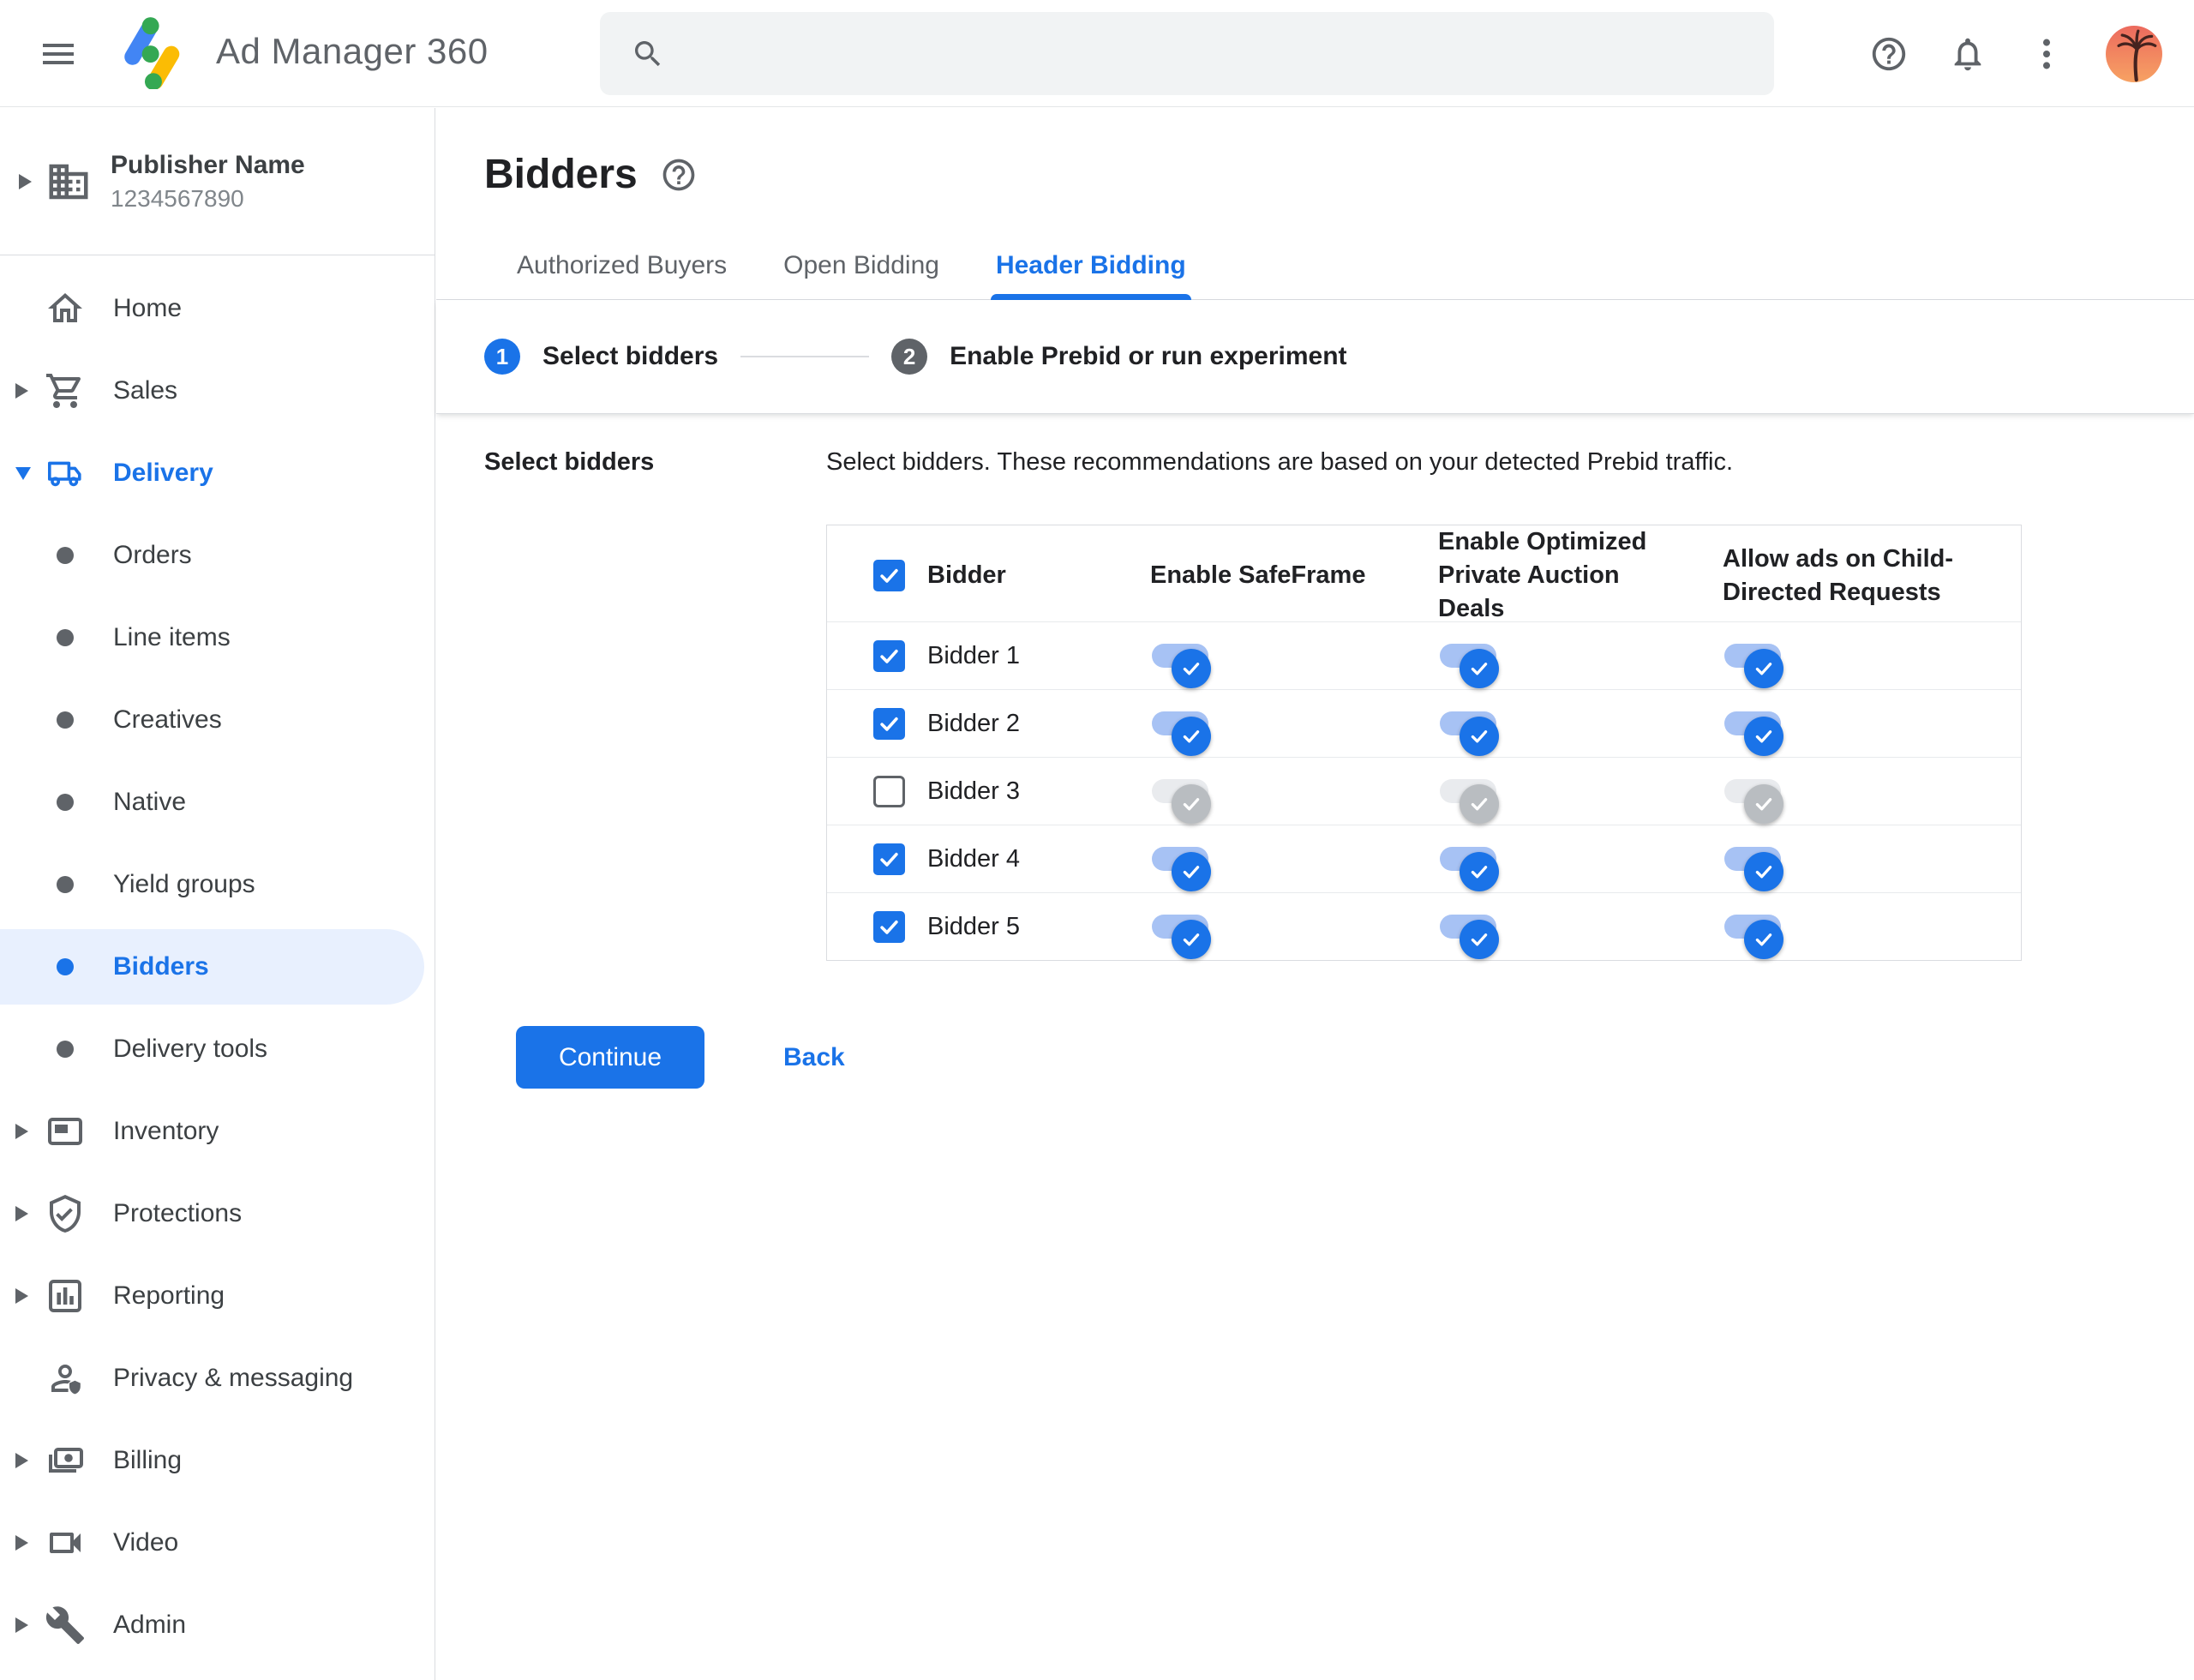 The image size is (2194, 1680). I want to click on sidebar-item-video: Video, so click(217, 1543).